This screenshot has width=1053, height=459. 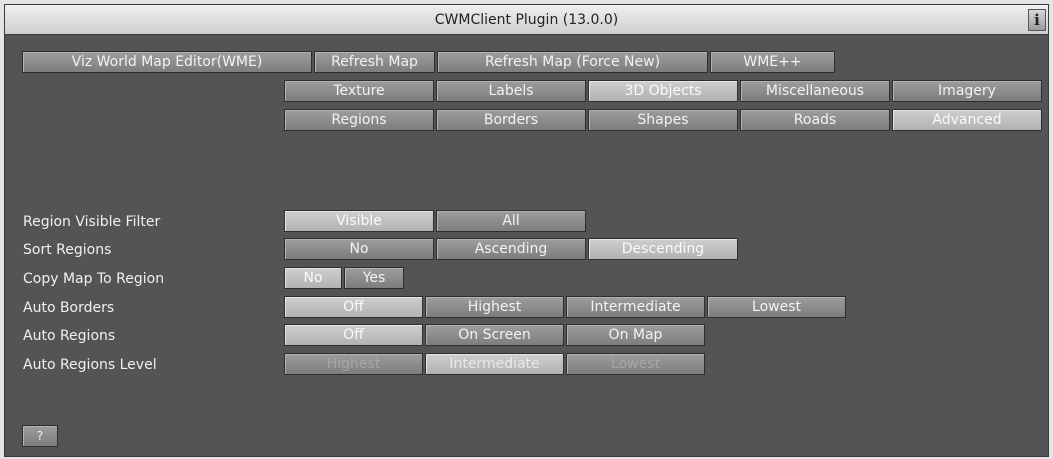 I want to click on copy-map-no: No, so click(x=313, y=278).